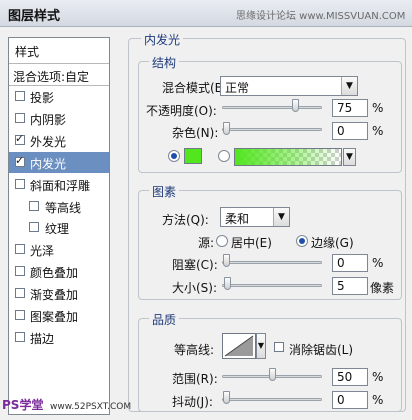 Image resolution: width=412 pixels, height=420 pixels. What do you see at coordinates (164, 319) in the screenshot?
I see `quality-title: 品质` at bounding box center [164, 319].